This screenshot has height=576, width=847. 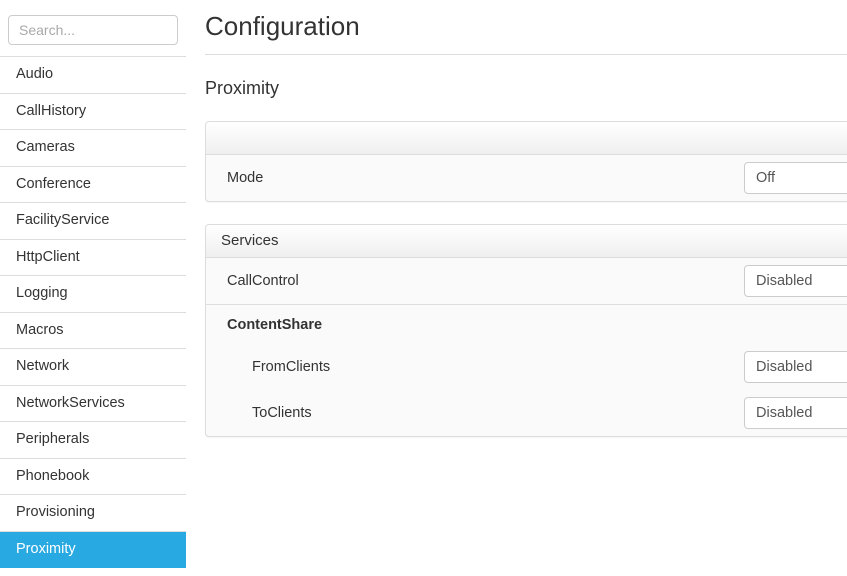 I want to click on config-row: CallControl Disabled, so click(x=526, y=281).